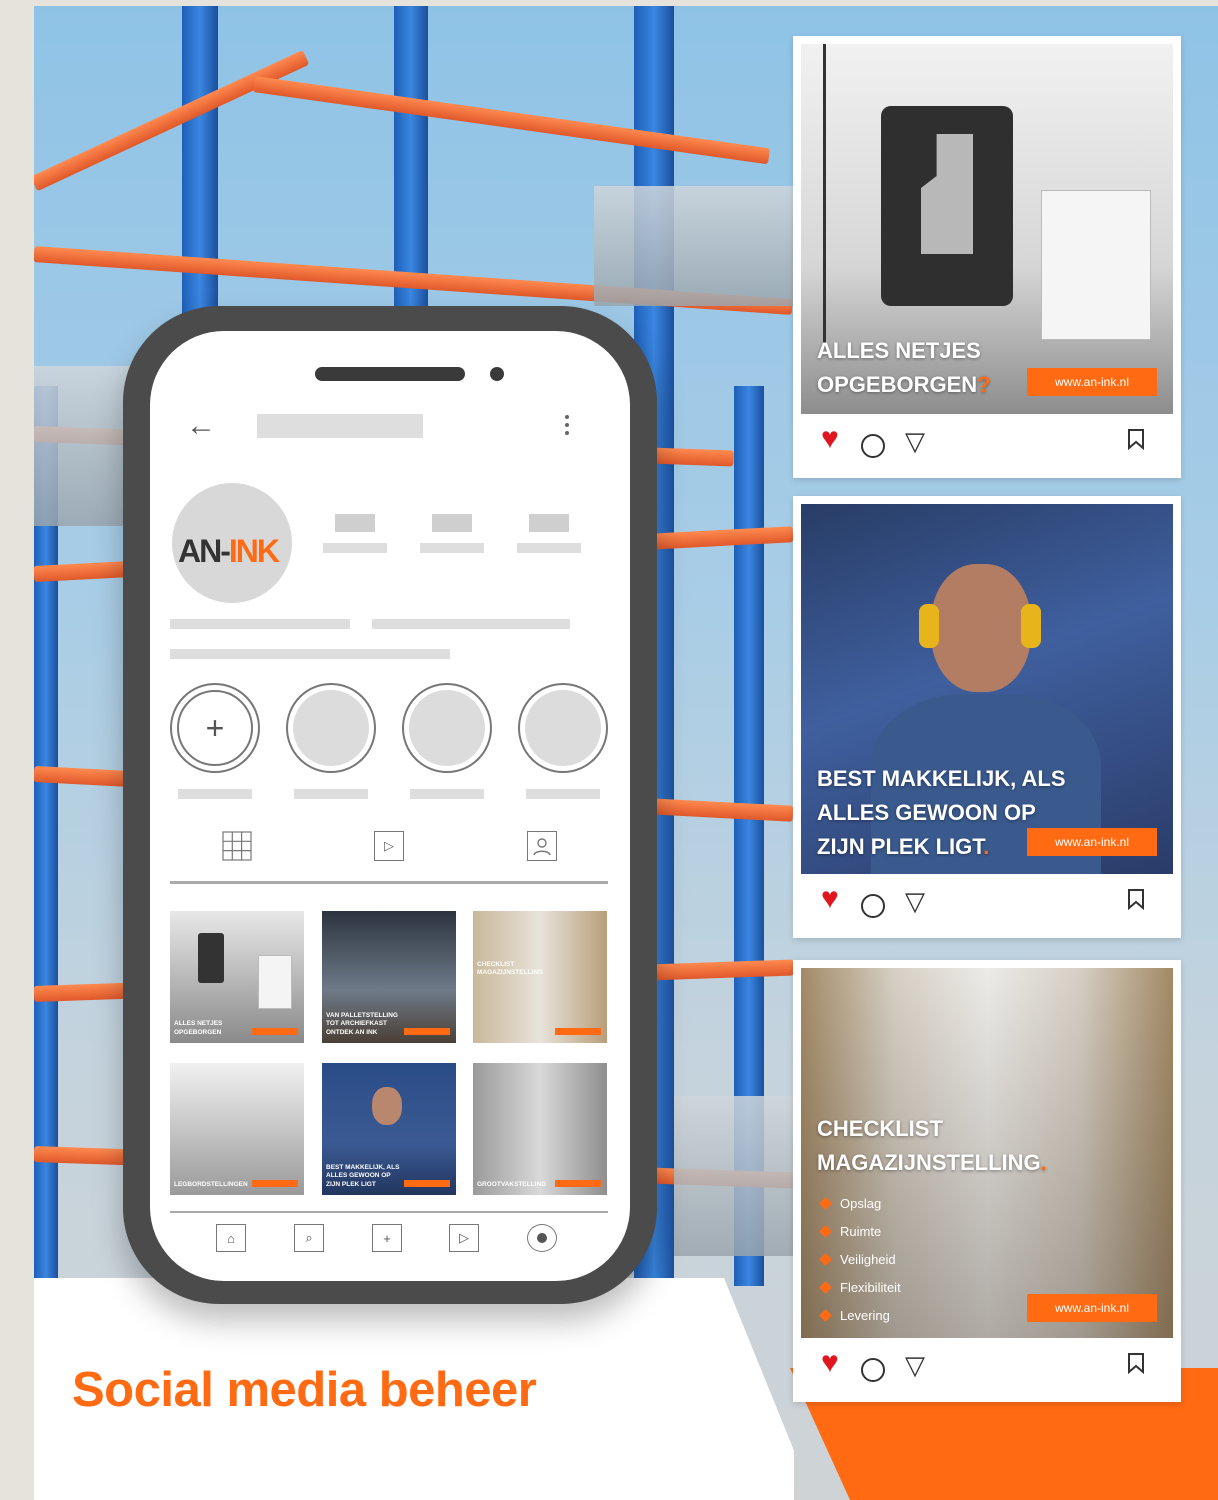 The height and width of the screenshot is (1500, 1218). I want to click on avatar: AN-INK, so click(232, 543).